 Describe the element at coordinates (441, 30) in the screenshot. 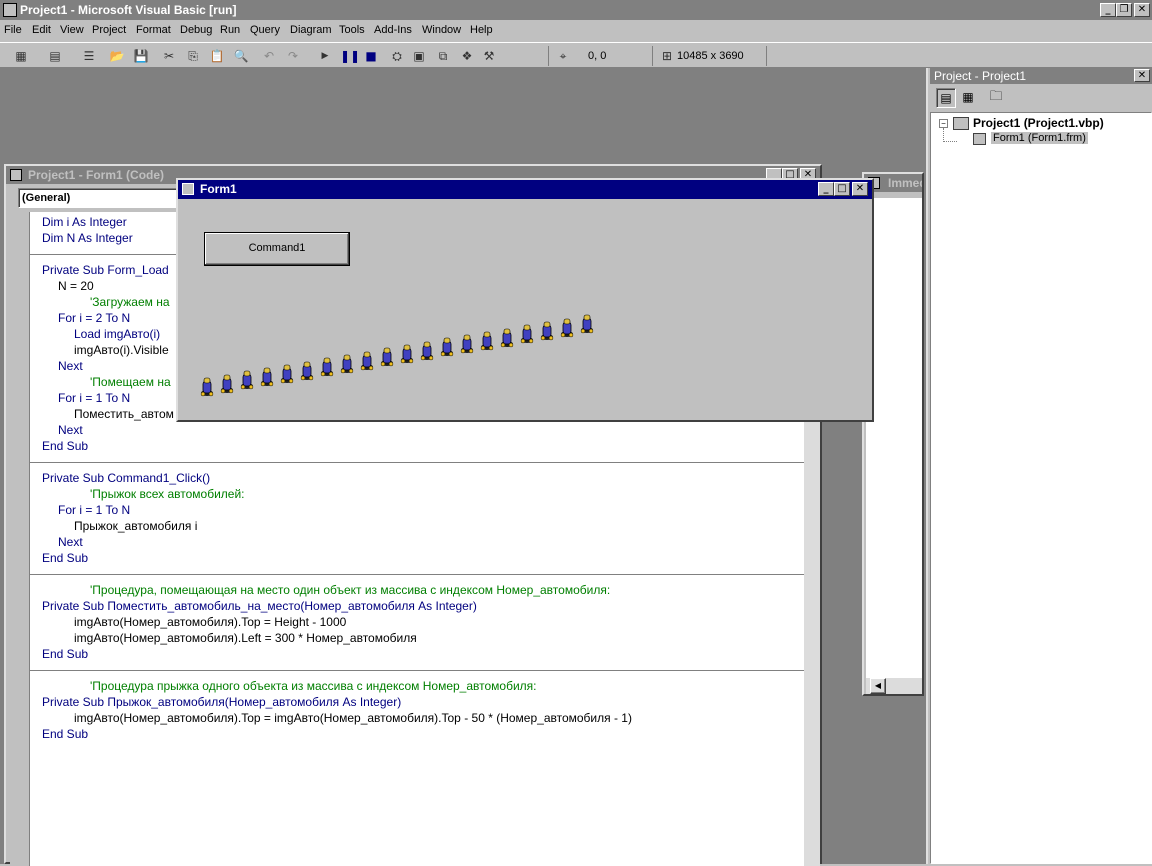

I see `menu-window: Window` at that location.